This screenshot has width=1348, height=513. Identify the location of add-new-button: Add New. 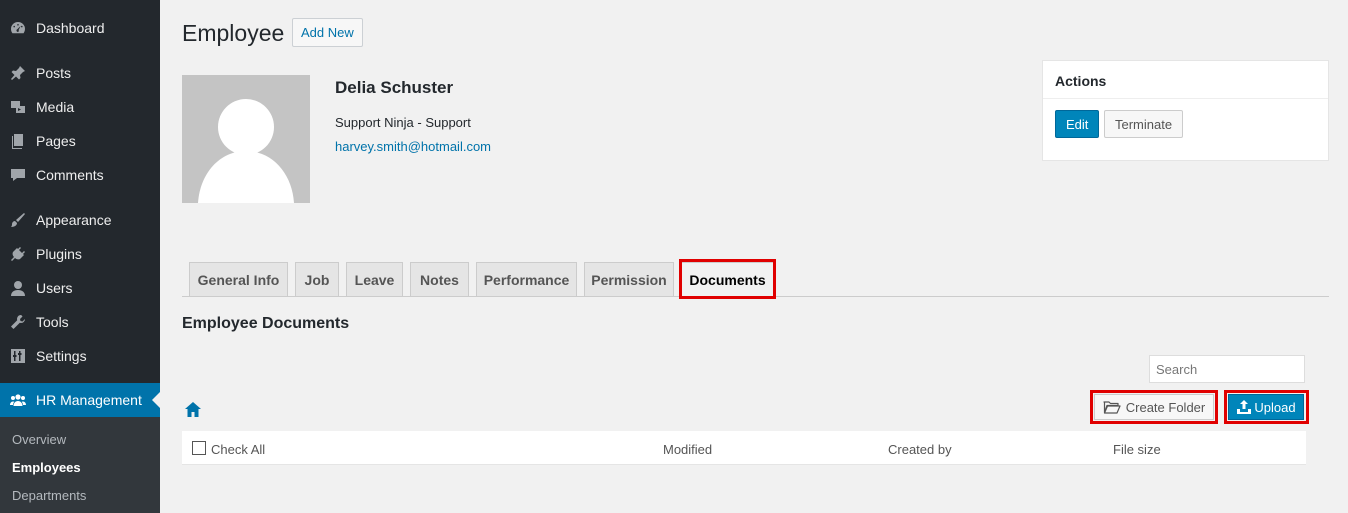
(327, 32).